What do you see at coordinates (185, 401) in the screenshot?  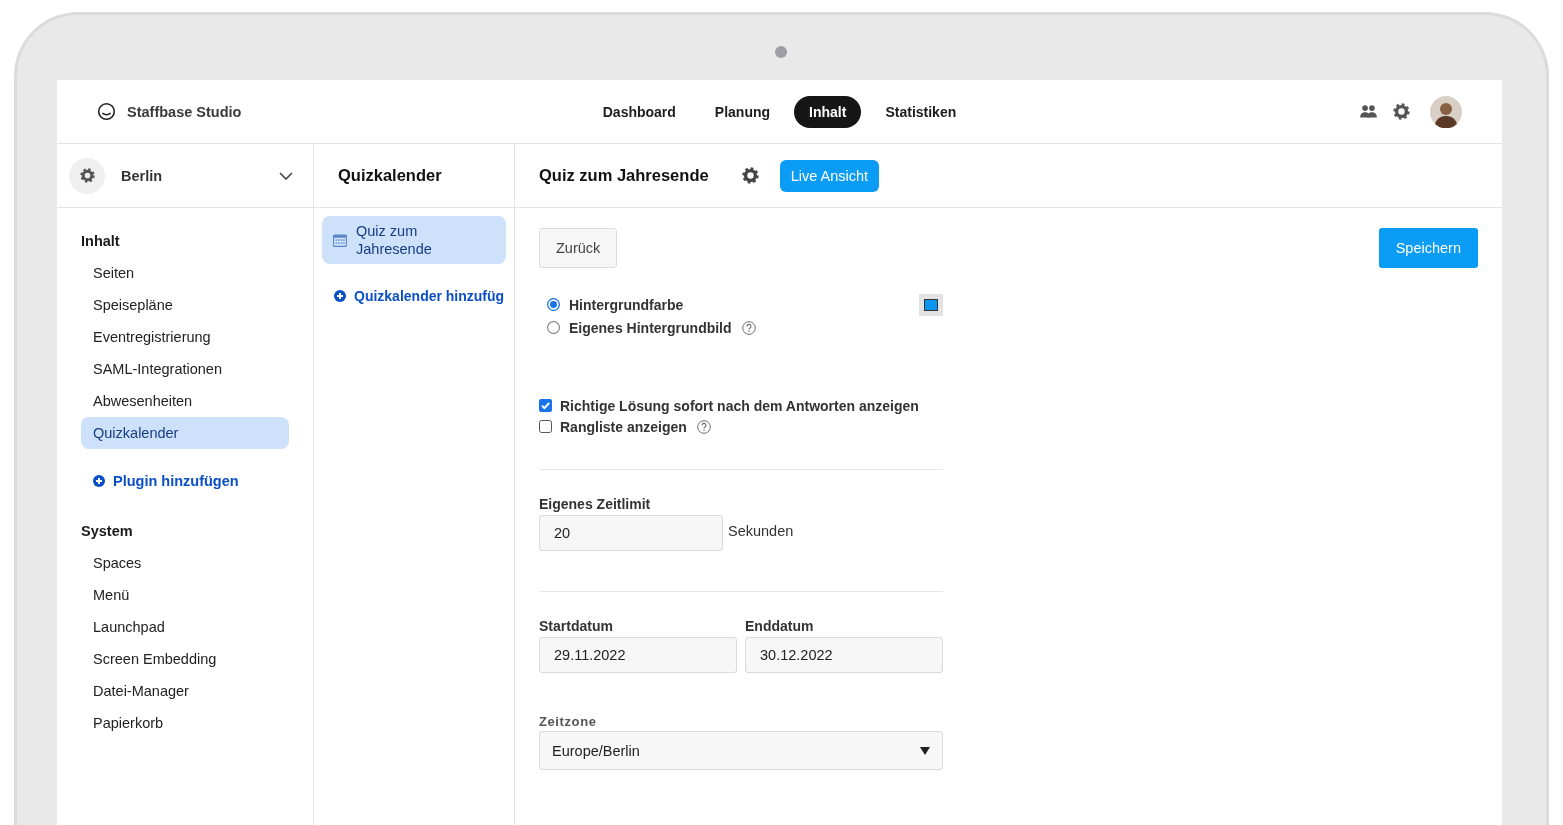 I see `sidebar-item: Abwesenheiten` at bounding box center [185, 401].